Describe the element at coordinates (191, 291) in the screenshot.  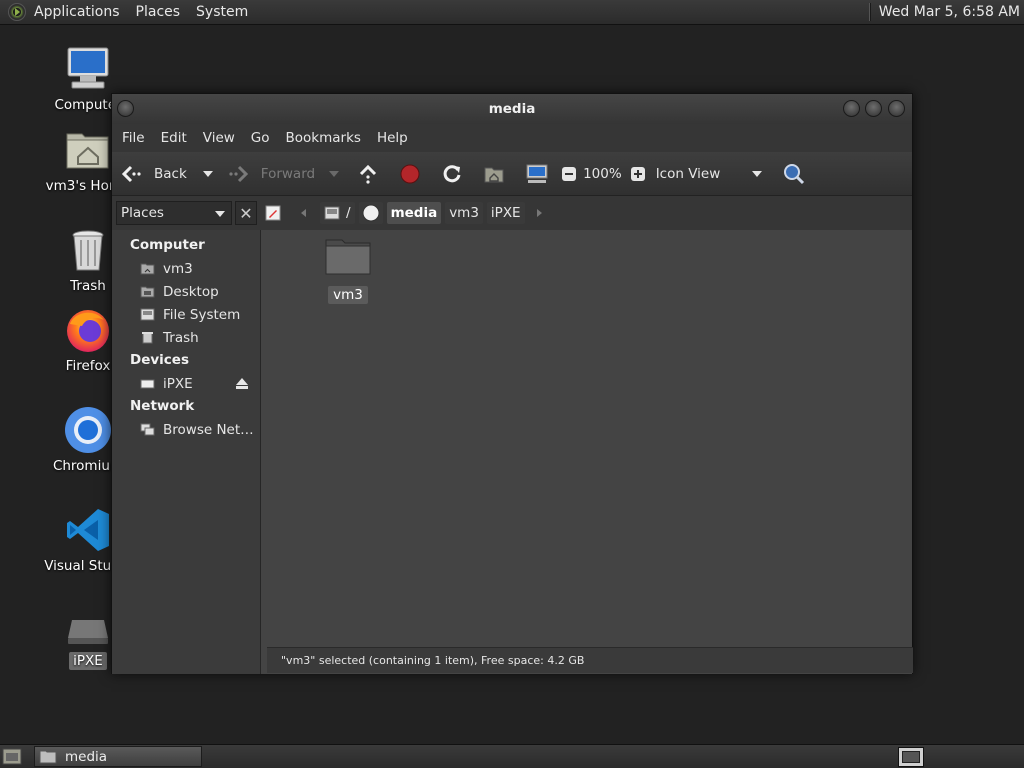
I see `sidebar-item-label: Desktop` at that location.